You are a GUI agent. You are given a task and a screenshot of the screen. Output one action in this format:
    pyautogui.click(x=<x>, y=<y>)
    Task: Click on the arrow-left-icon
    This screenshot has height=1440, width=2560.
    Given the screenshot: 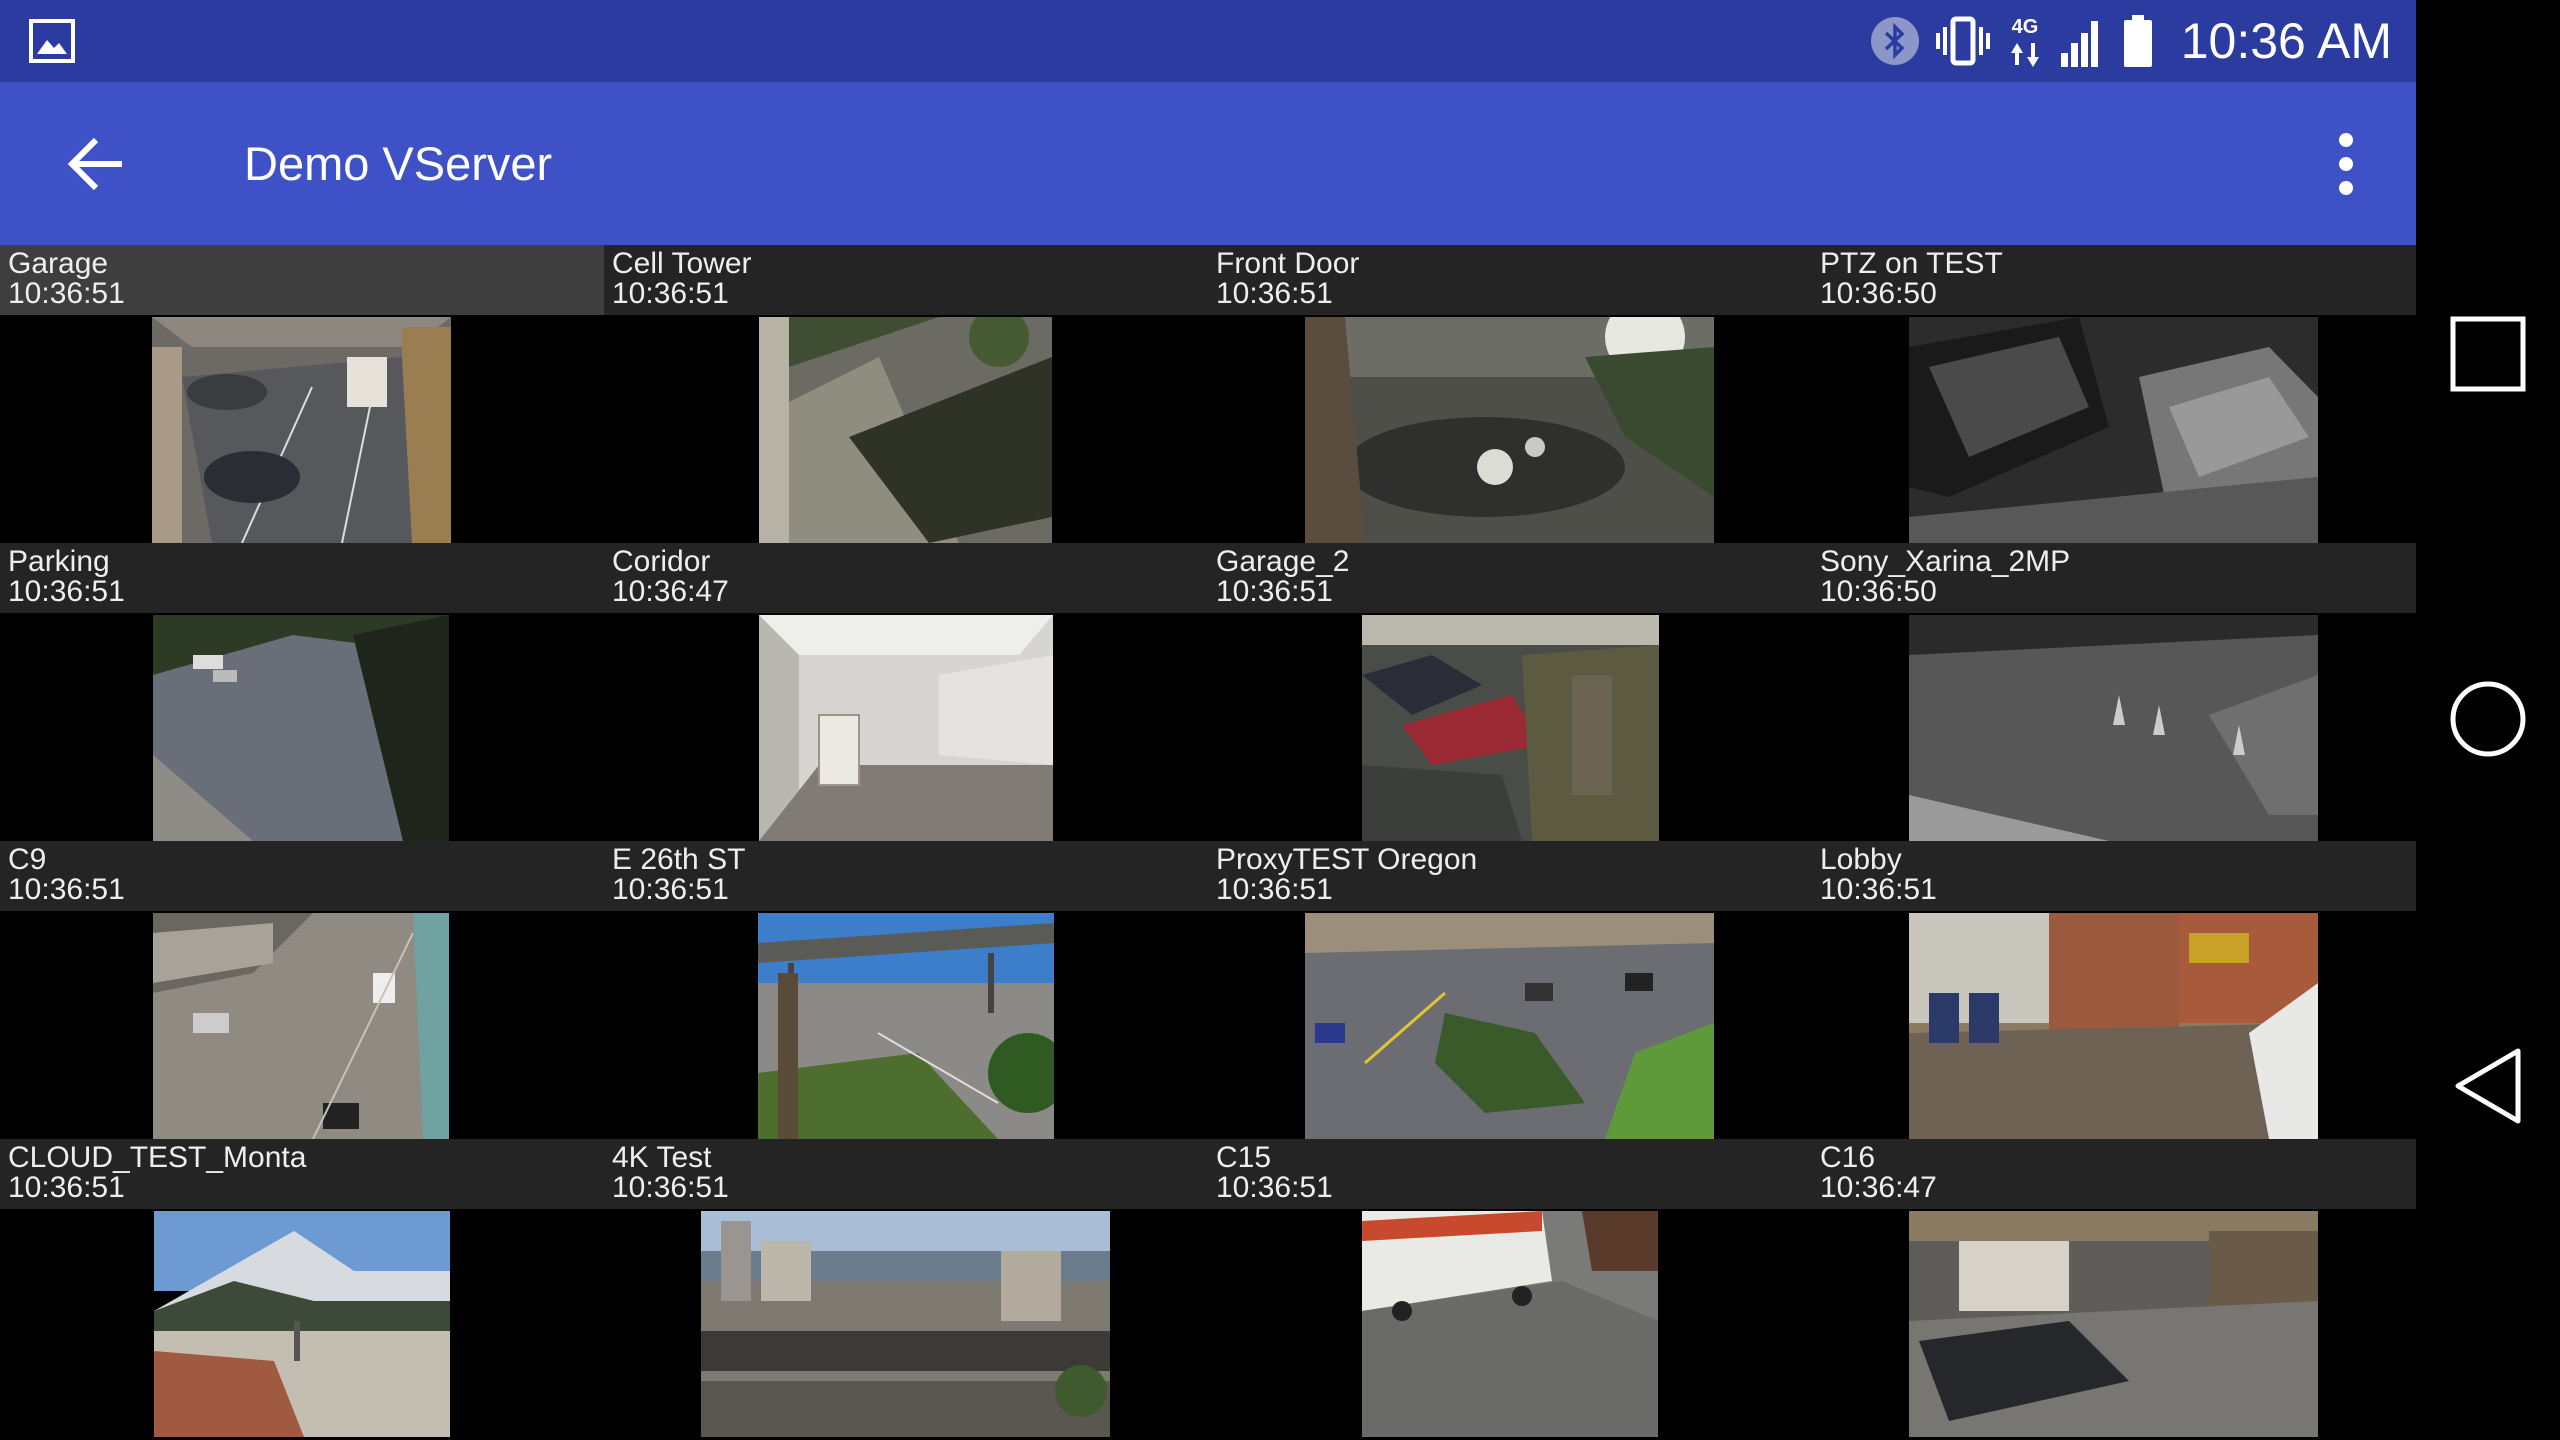 What is the action you would take?
    pyautogui.click(x=94, y=164)
    